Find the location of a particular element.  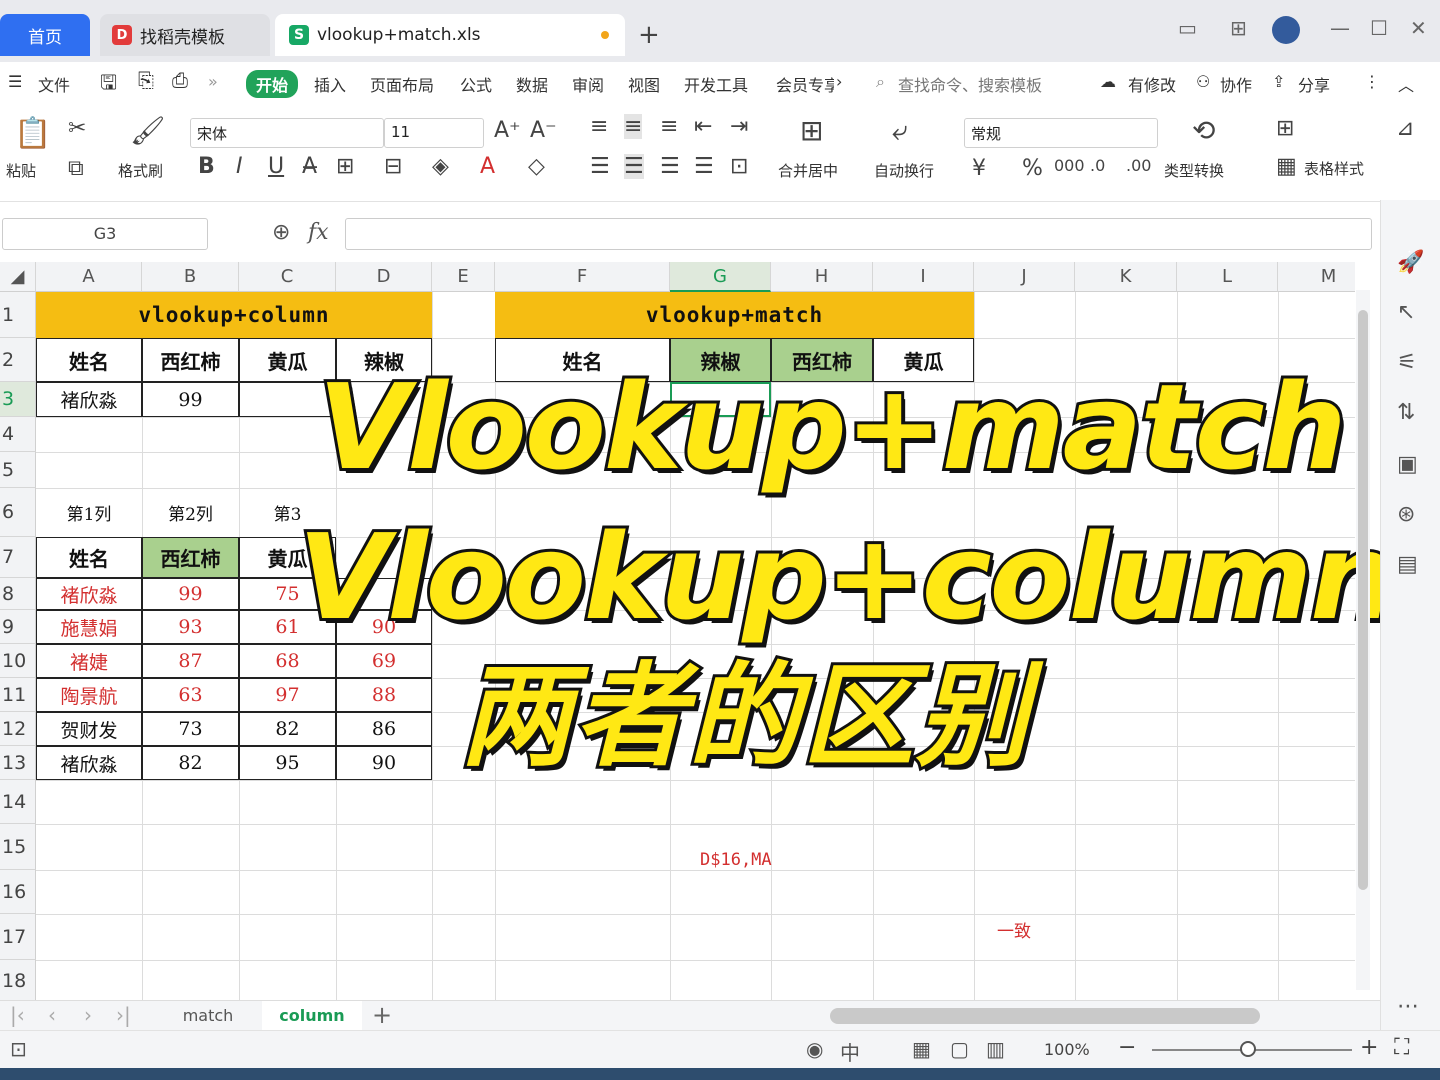

macro-record-icon: ⊡ is located at coordinates (18, 1049).